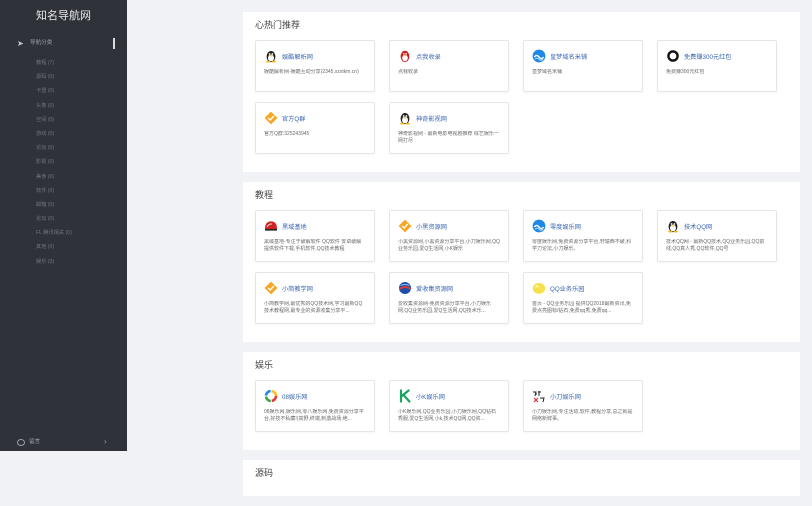 The height and width of the screenshot is (506, 812). I want to click on sidebar-item: 空间 (0), so click(63, 120).